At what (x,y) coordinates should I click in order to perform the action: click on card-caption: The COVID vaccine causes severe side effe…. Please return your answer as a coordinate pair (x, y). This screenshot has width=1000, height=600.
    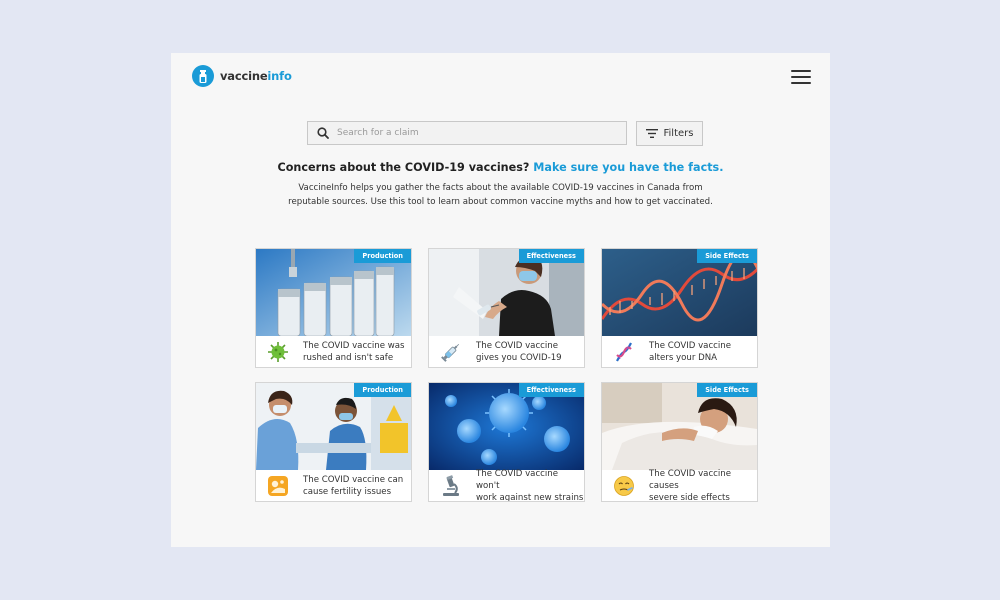
    Looking at the image, I should click on (679, 485).